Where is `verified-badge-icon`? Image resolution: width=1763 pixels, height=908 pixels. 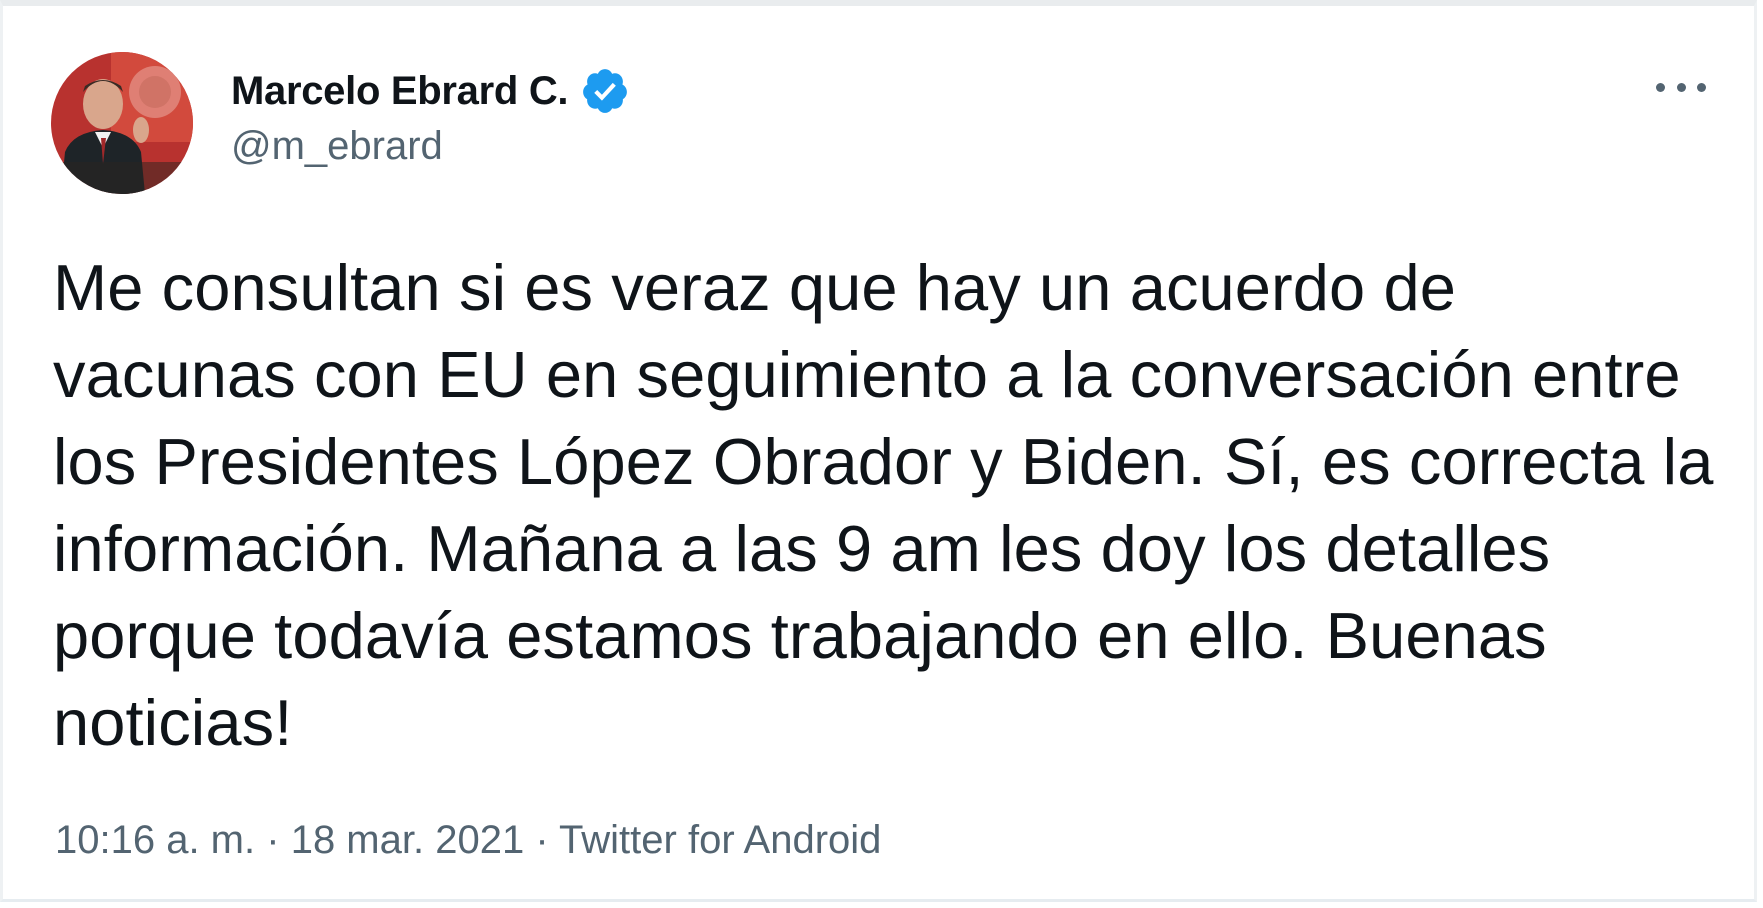
verified-badge-icon is located at coordinates (605, 91).